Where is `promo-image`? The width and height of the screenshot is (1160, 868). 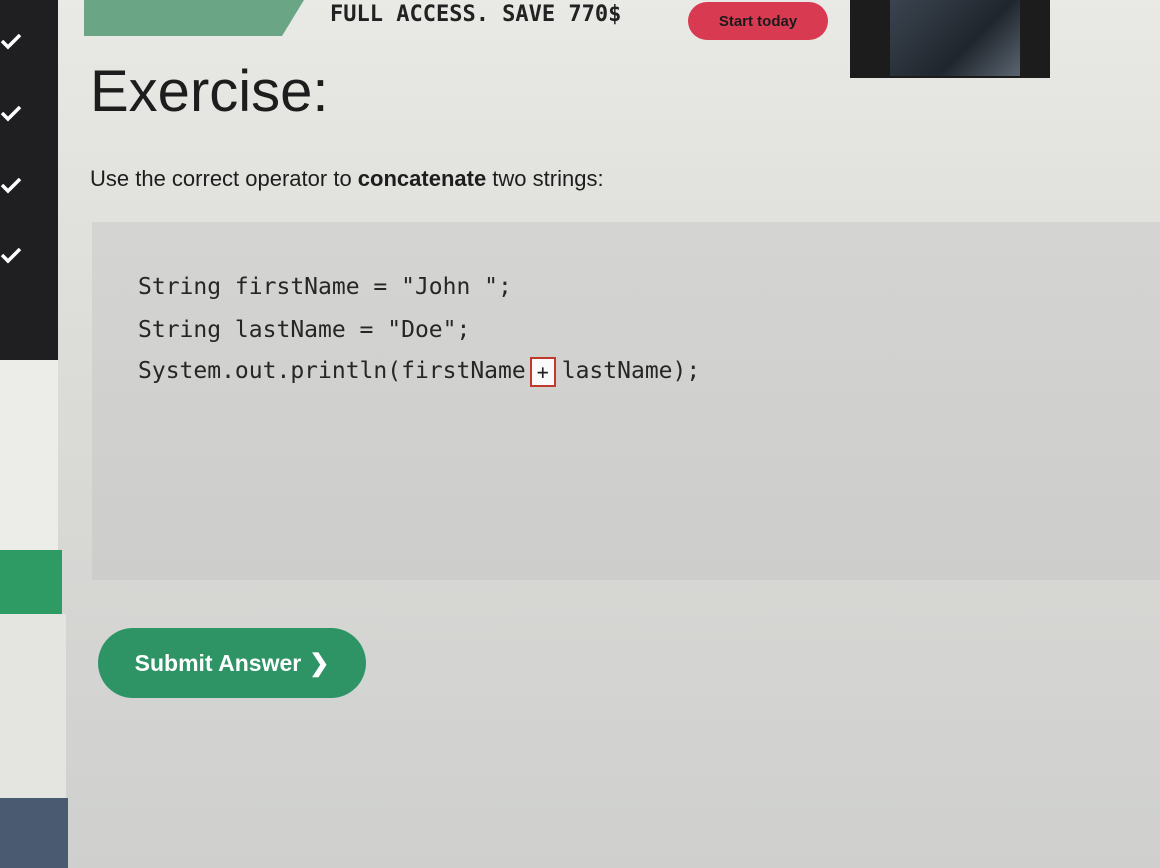 promo-image is located at coordinates (950, 39).